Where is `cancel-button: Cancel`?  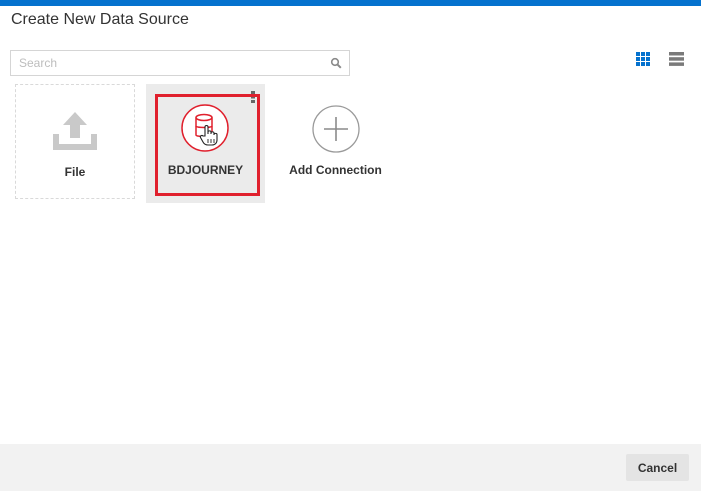 cancel-button: Cancel is located at coordinates (657, 467).